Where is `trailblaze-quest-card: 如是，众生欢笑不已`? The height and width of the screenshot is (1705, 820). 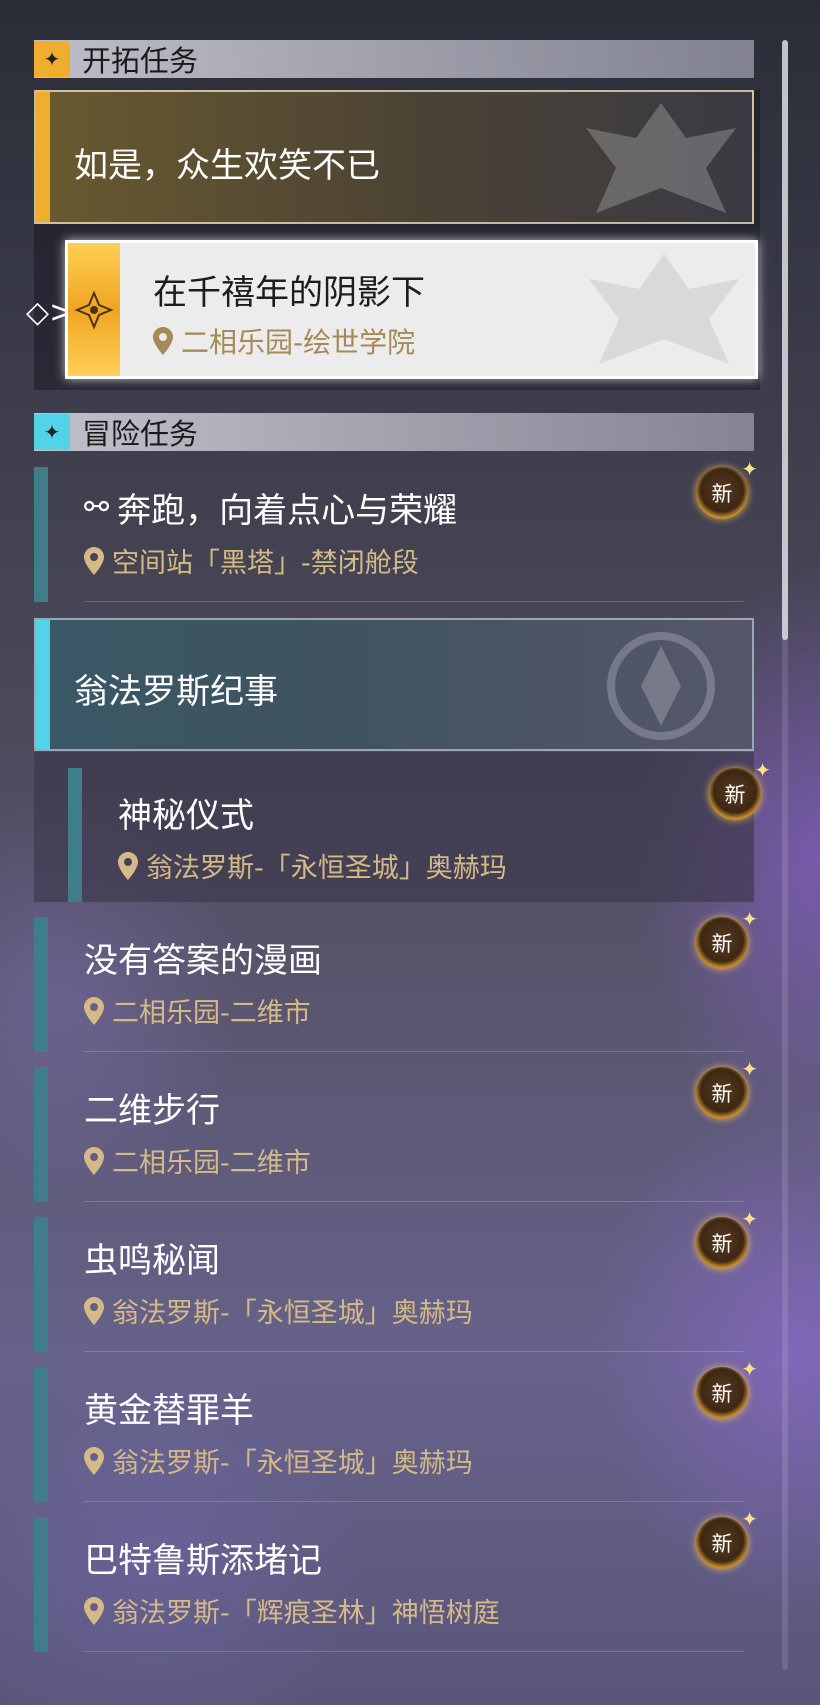
trailblaze-quest-card: 如是，众生欢笑不已 is located at coordinates (394, 157).